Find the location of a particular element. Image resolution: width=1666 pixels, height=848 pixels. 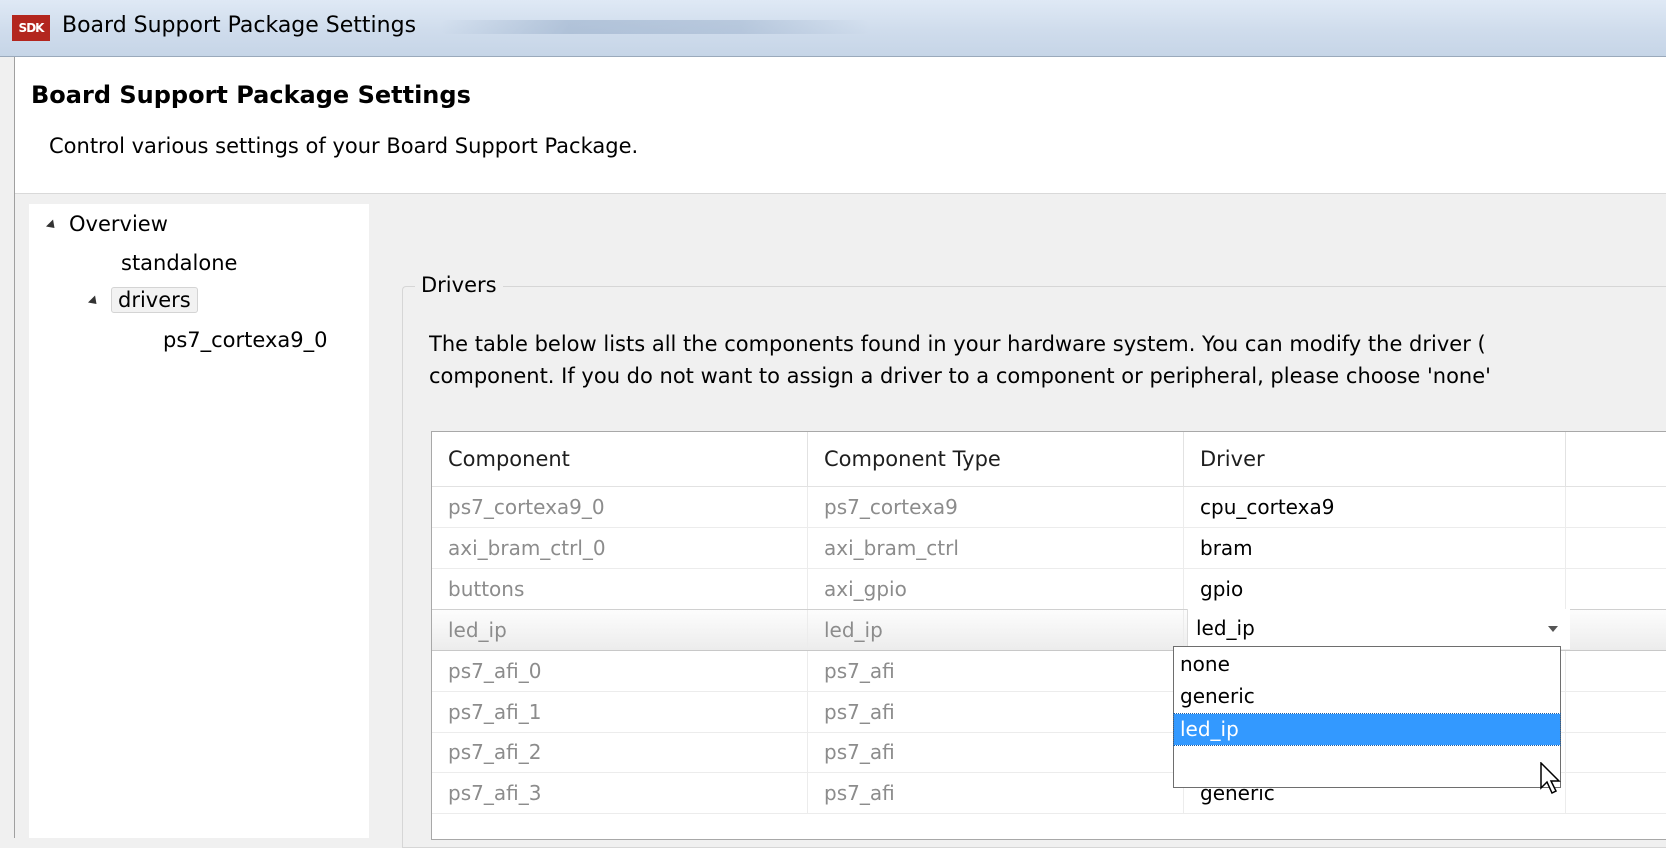

table-row: buttons axi_gpio gpio is located at coordinates (1049, 589).